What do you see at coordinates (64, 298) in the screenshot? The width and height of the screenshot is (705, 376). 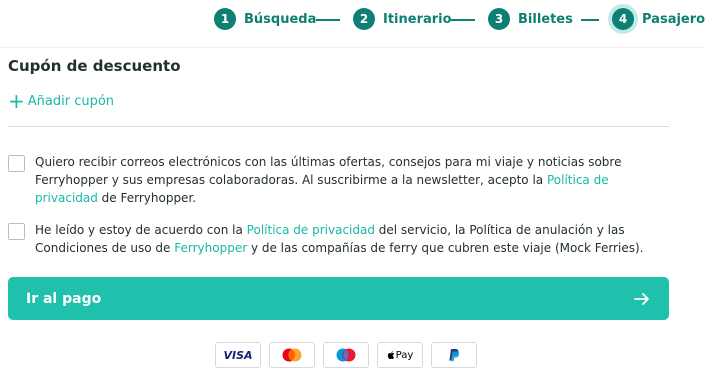 I see `go-to-payment-label: Ir al pago` at bounding box center [64, 298].